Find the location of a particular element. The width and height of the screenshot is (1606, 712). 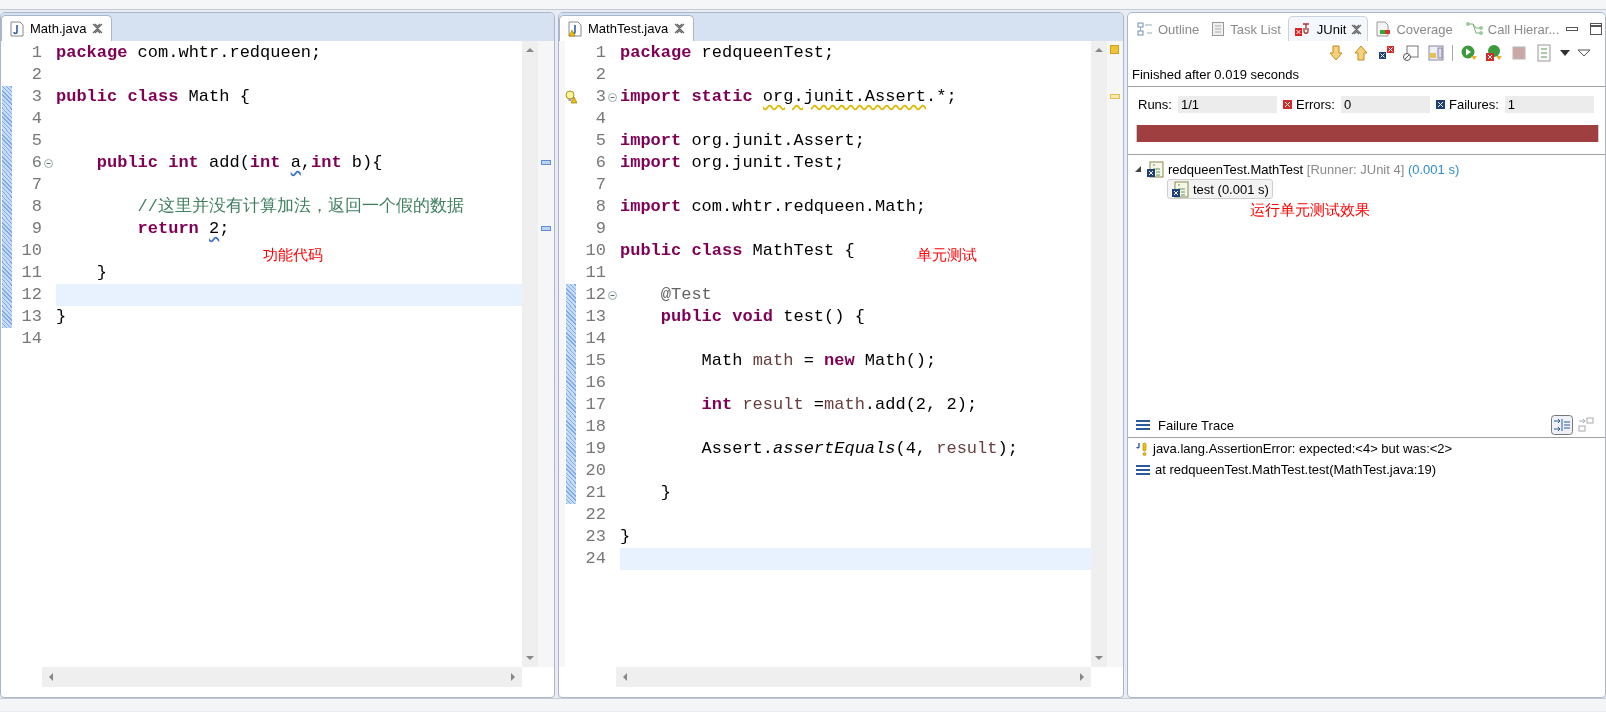

line-number: 21 is located at coordinates (595, 493).